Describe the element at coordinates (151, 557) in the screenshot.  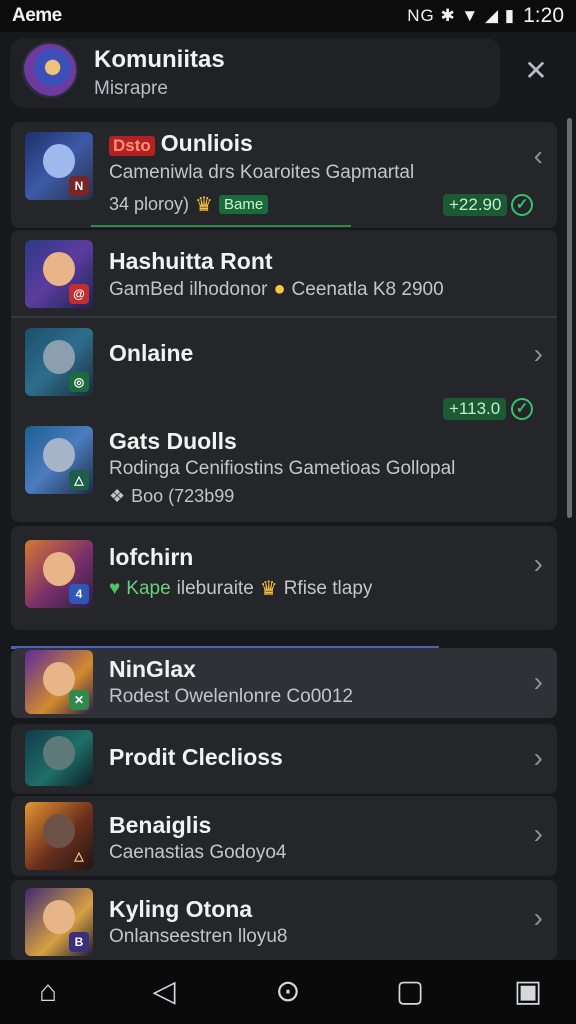
I see `item-title: lofchirn` at that location.